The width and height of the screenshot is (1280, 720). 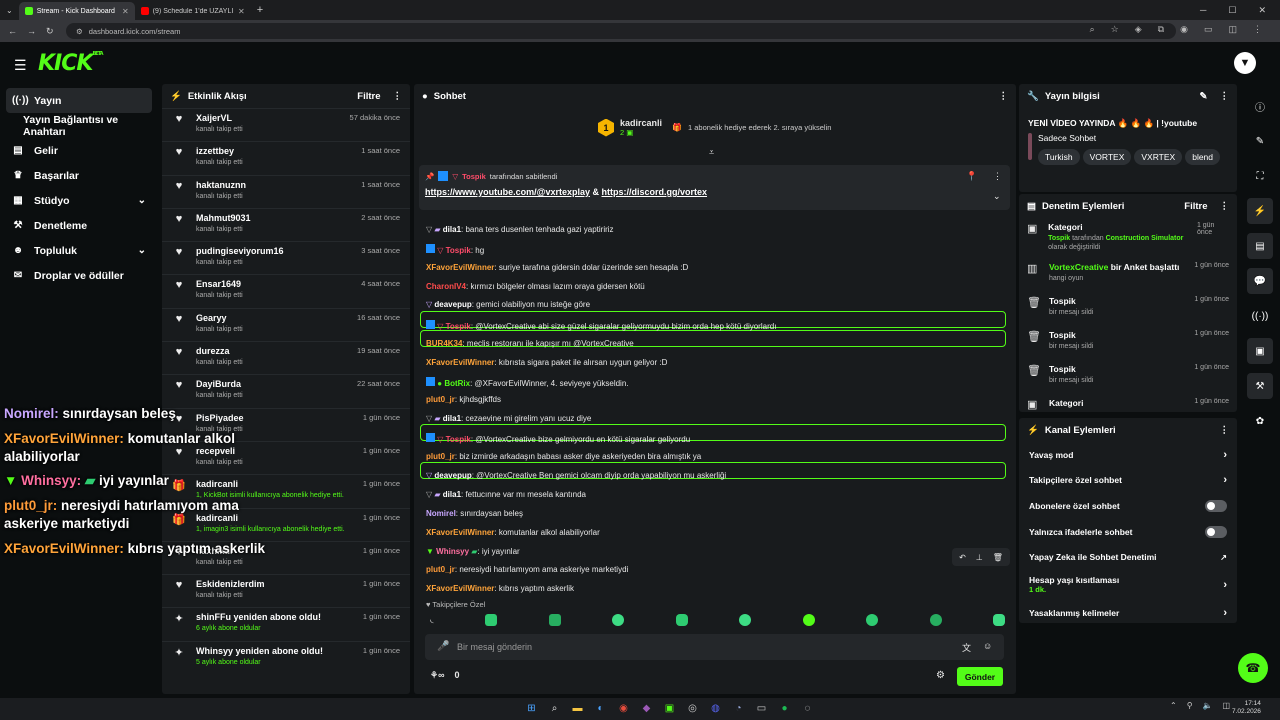 What do you see at coordinates (600, 708) in the screenshot?
I see `app-icon: ◐` at bounding box center [600, 708].